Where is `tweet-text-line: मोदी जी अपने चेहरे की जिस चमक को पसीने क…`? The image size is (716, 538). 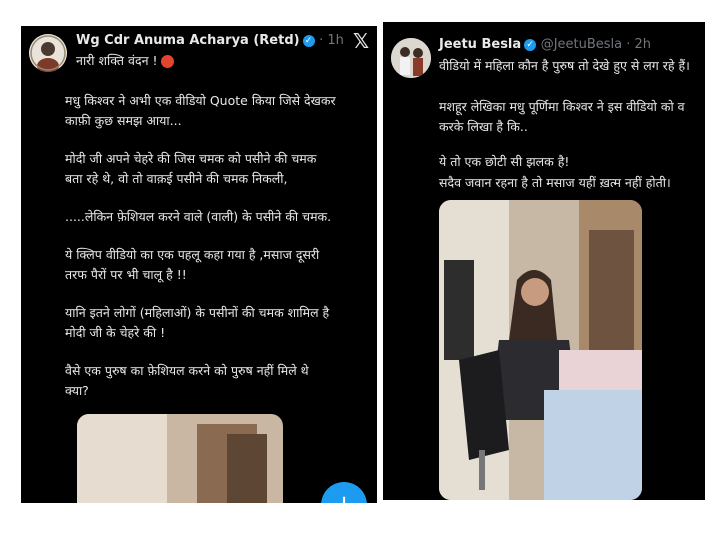 tweet-text-line: मोदी जी अपने चेहरे की जिस चमक को पसीने क… is located at coordinates (191, 158).